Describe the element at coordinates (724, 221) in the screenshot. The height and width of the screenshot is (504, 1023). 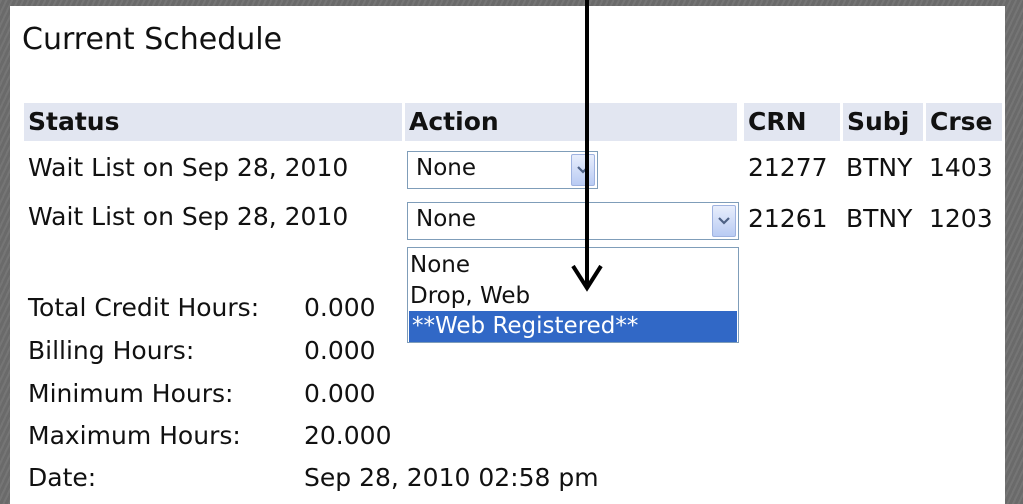
I see `chevron-down-icon` at that location.